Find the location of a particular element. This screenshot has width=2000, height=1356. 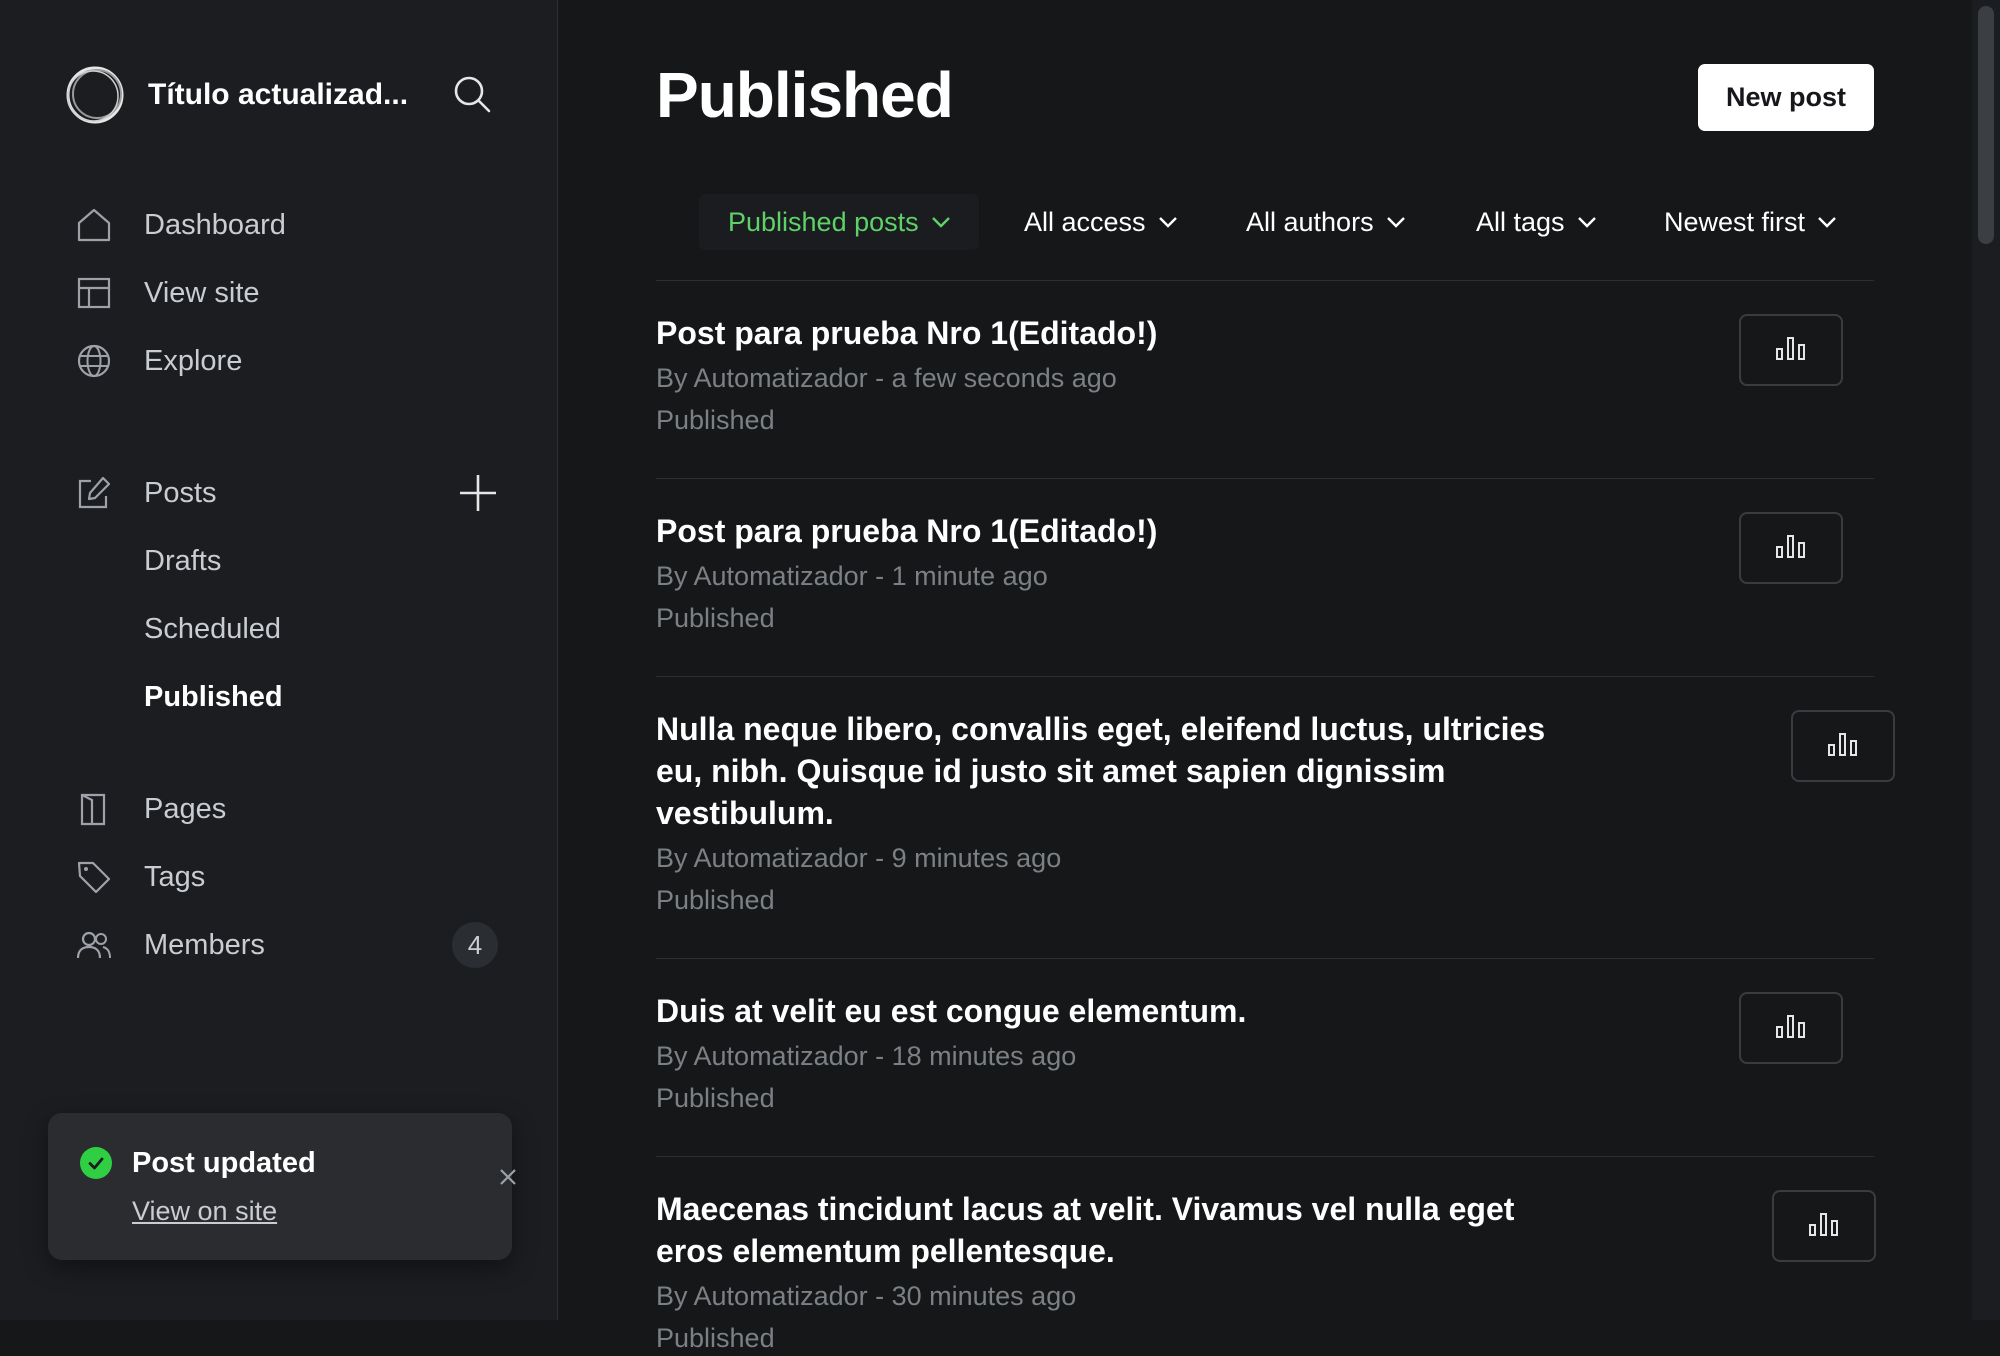

post-updated-toast: Post updated View on site is located at coordinates (282, 1186).